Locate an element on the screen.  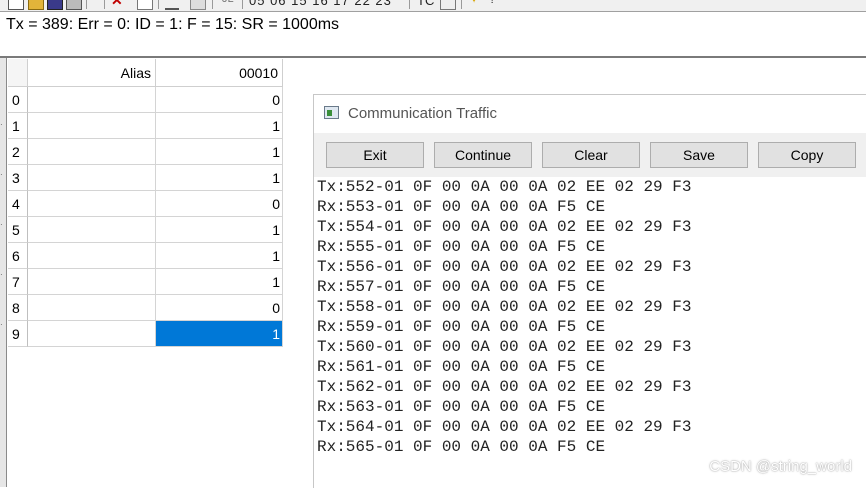
new-file-icon is located at coordinates (16, 5).